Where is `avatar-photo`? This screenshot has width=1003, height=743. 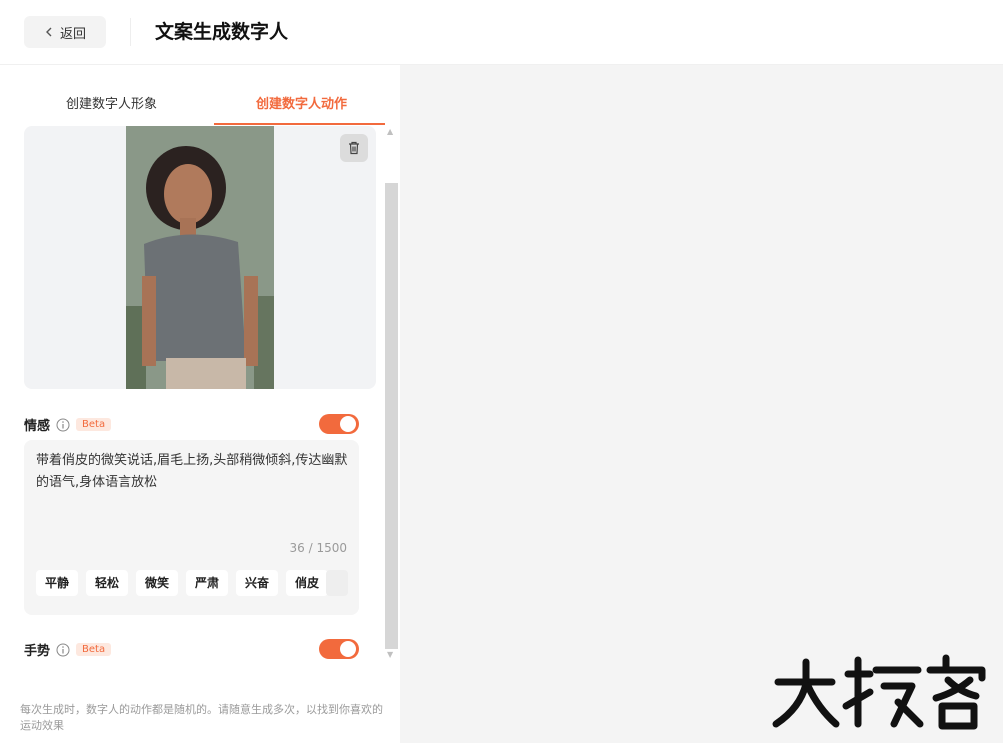
avatar-photo is located at coordinates (200, 257).